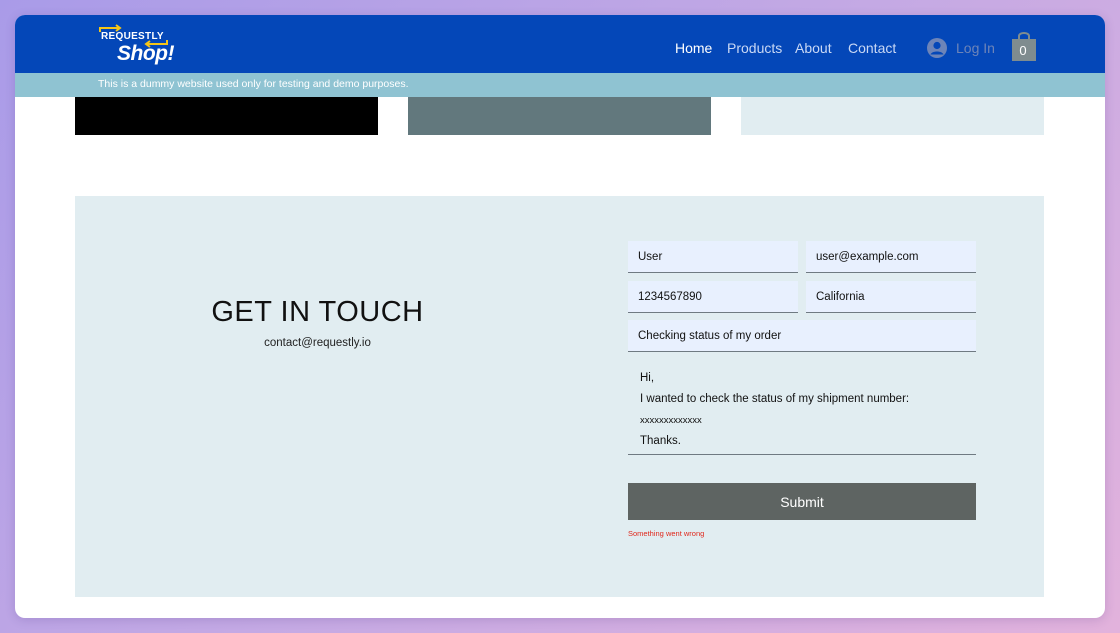 The image size is (1120, 633). Describe the element at coordinates (802, 336) in the screenshot. I see `subject-field` at that location.